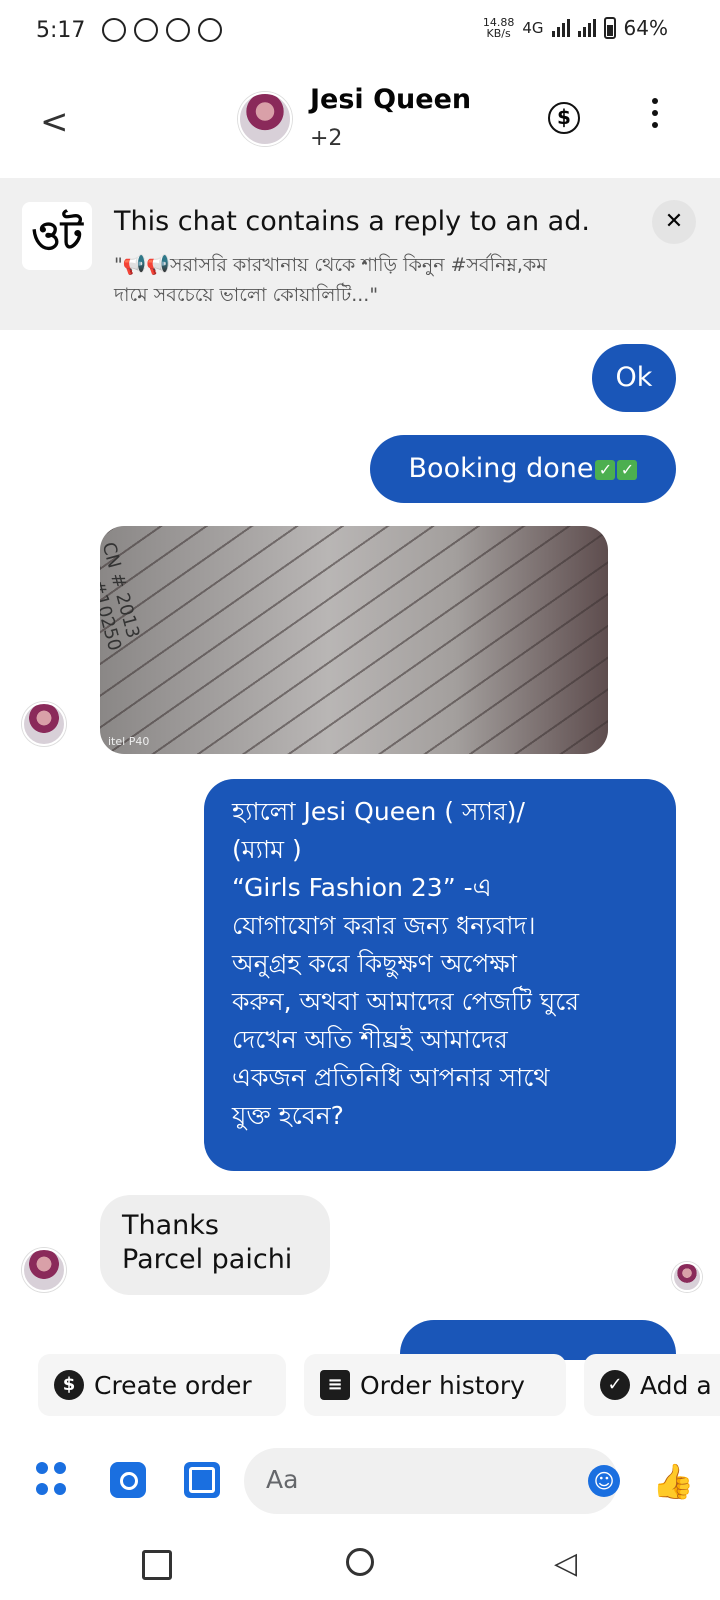  I want to click on recent-apps-icon, so click(157, 1565).